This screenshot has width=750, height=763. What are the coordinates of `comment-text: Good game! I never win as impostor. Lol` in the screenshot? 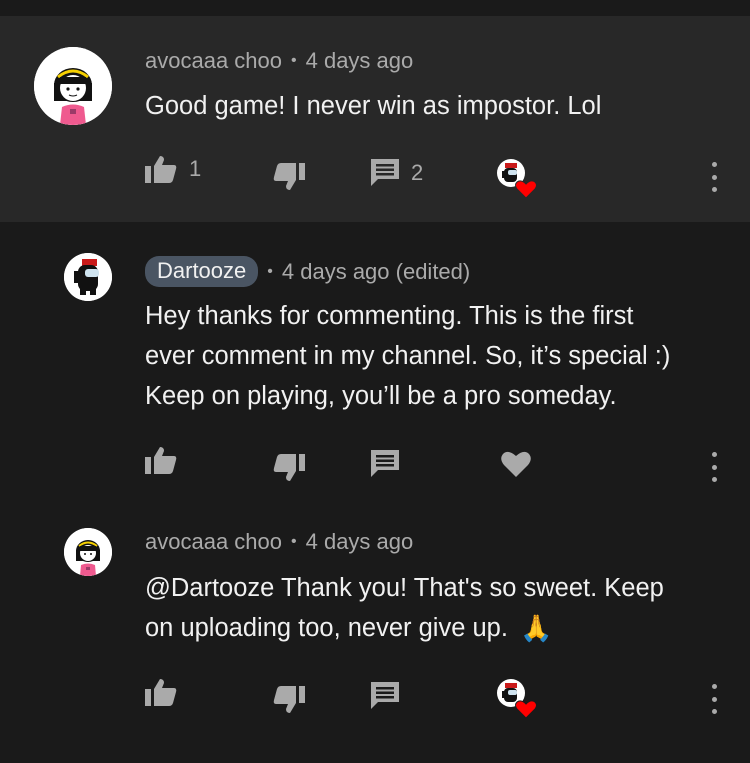 It's located at (373, 106).